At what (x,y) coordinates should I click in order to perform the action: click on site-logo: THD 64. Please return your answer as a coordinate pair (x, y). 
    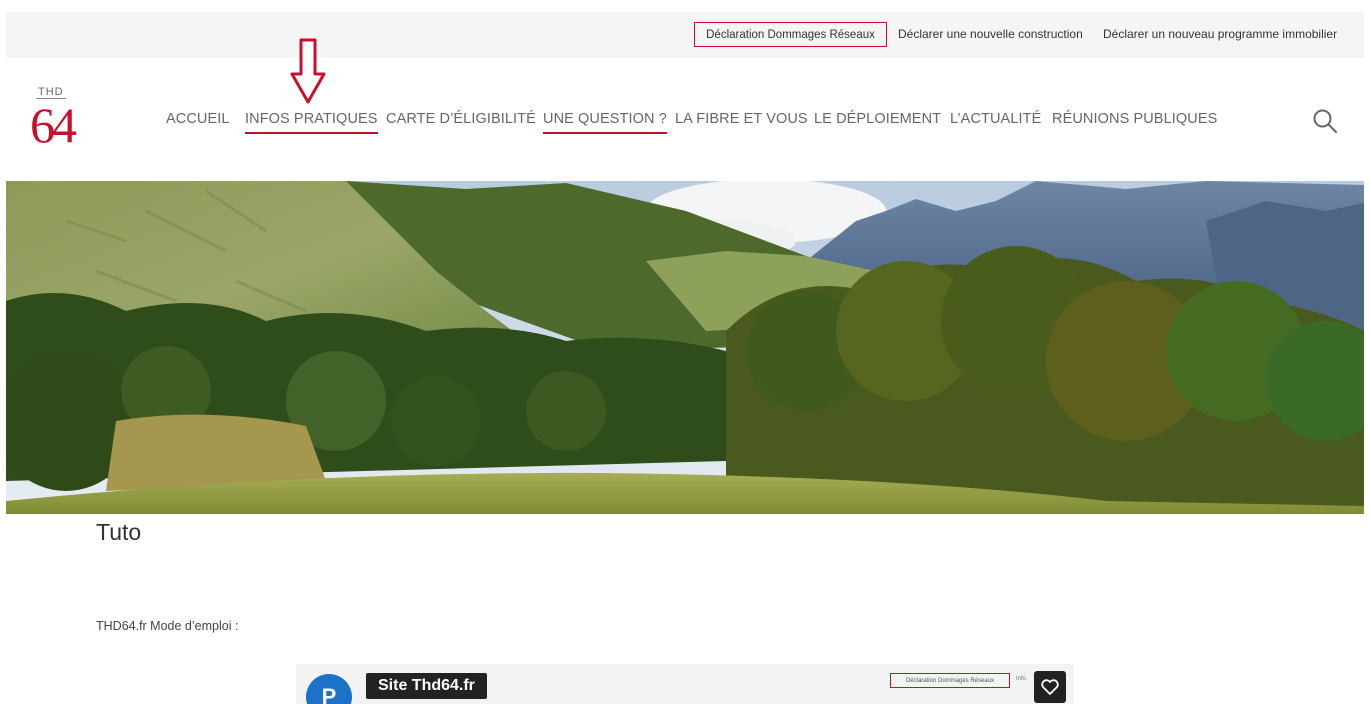
    Looking at the image, I should click on (59, 120).